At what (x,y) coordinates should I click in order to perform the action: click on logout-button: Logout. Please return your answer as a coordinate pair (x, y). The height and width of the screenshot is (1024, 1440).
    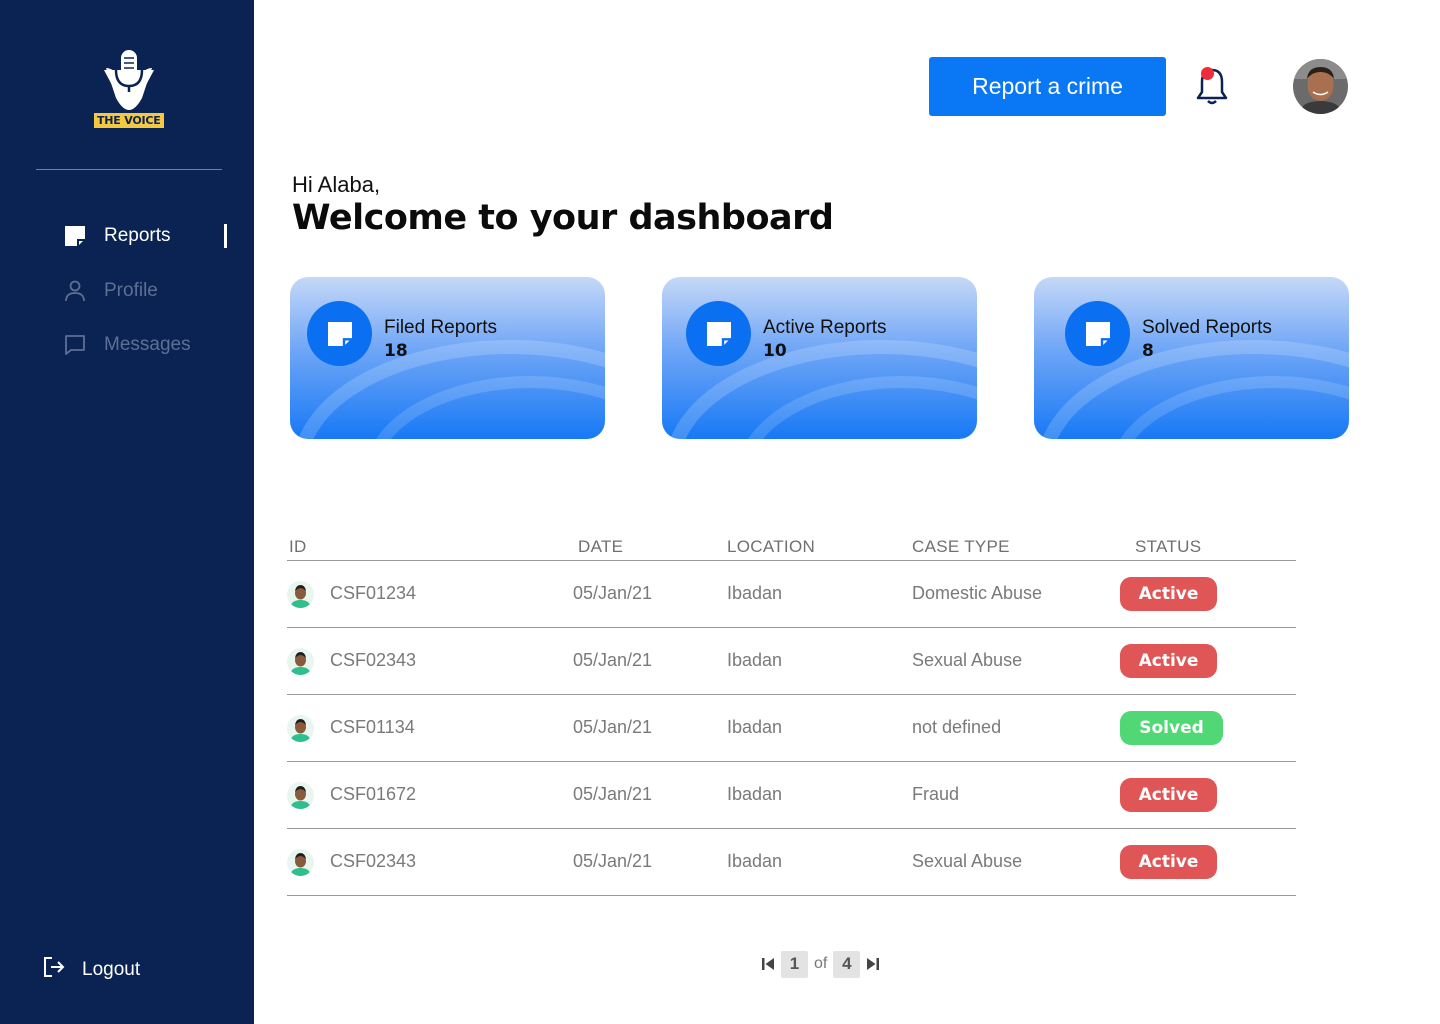
    Looking at the image, I should click on (91, 970).